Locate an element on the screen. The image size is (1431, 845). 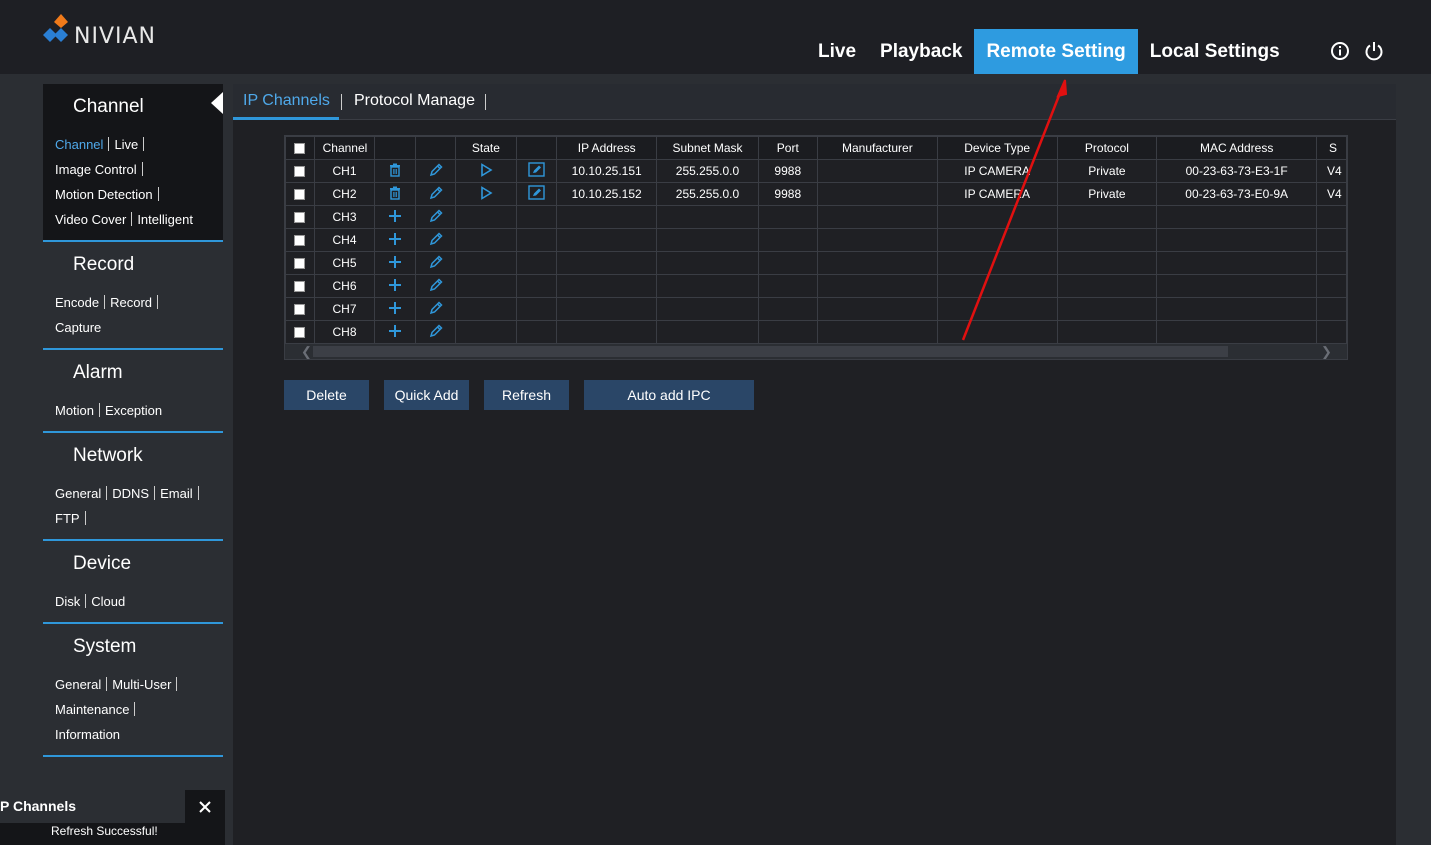
sidebar-item-channel: Channel is located at coordinates (79, 144).